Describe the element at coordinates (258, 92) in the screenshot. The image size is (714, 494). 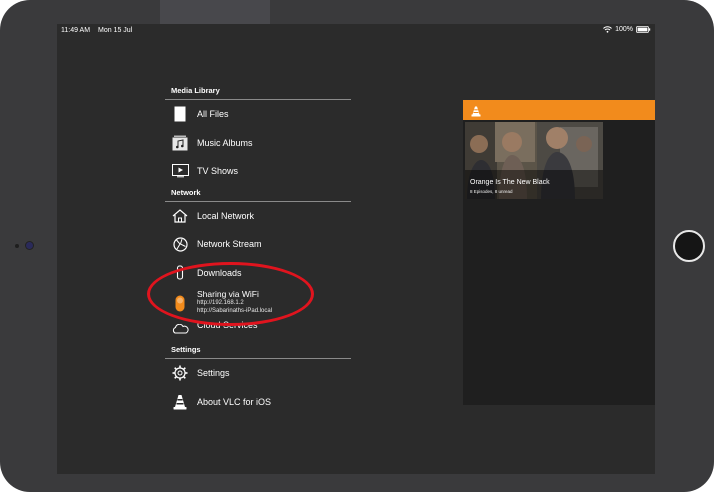
I see `media-library-header: Media Library` at that location.